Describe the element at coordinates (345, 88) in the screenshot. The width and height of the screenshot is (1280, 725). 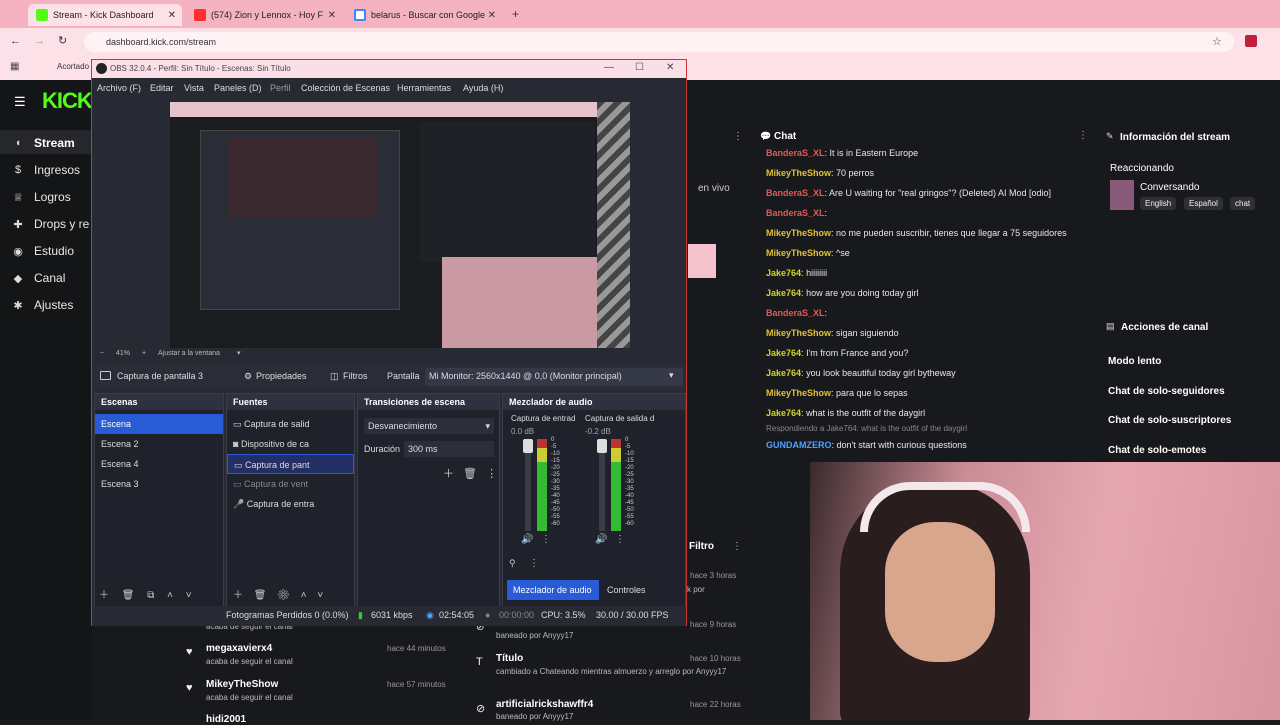
I see `menu-coleccion: Colección de Escenas` at that location.